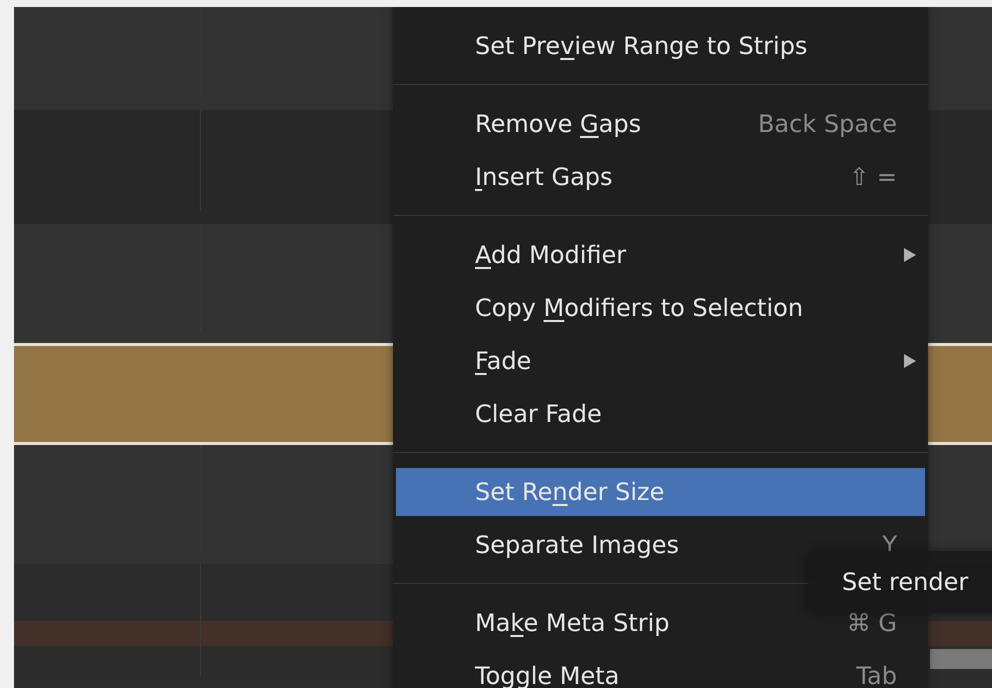 This screenshot has height=688, width=992. Describe the element at coordinates (660, 45) in the screenshot. I see `menu-item: Set Preview Range to Strips` at that location.